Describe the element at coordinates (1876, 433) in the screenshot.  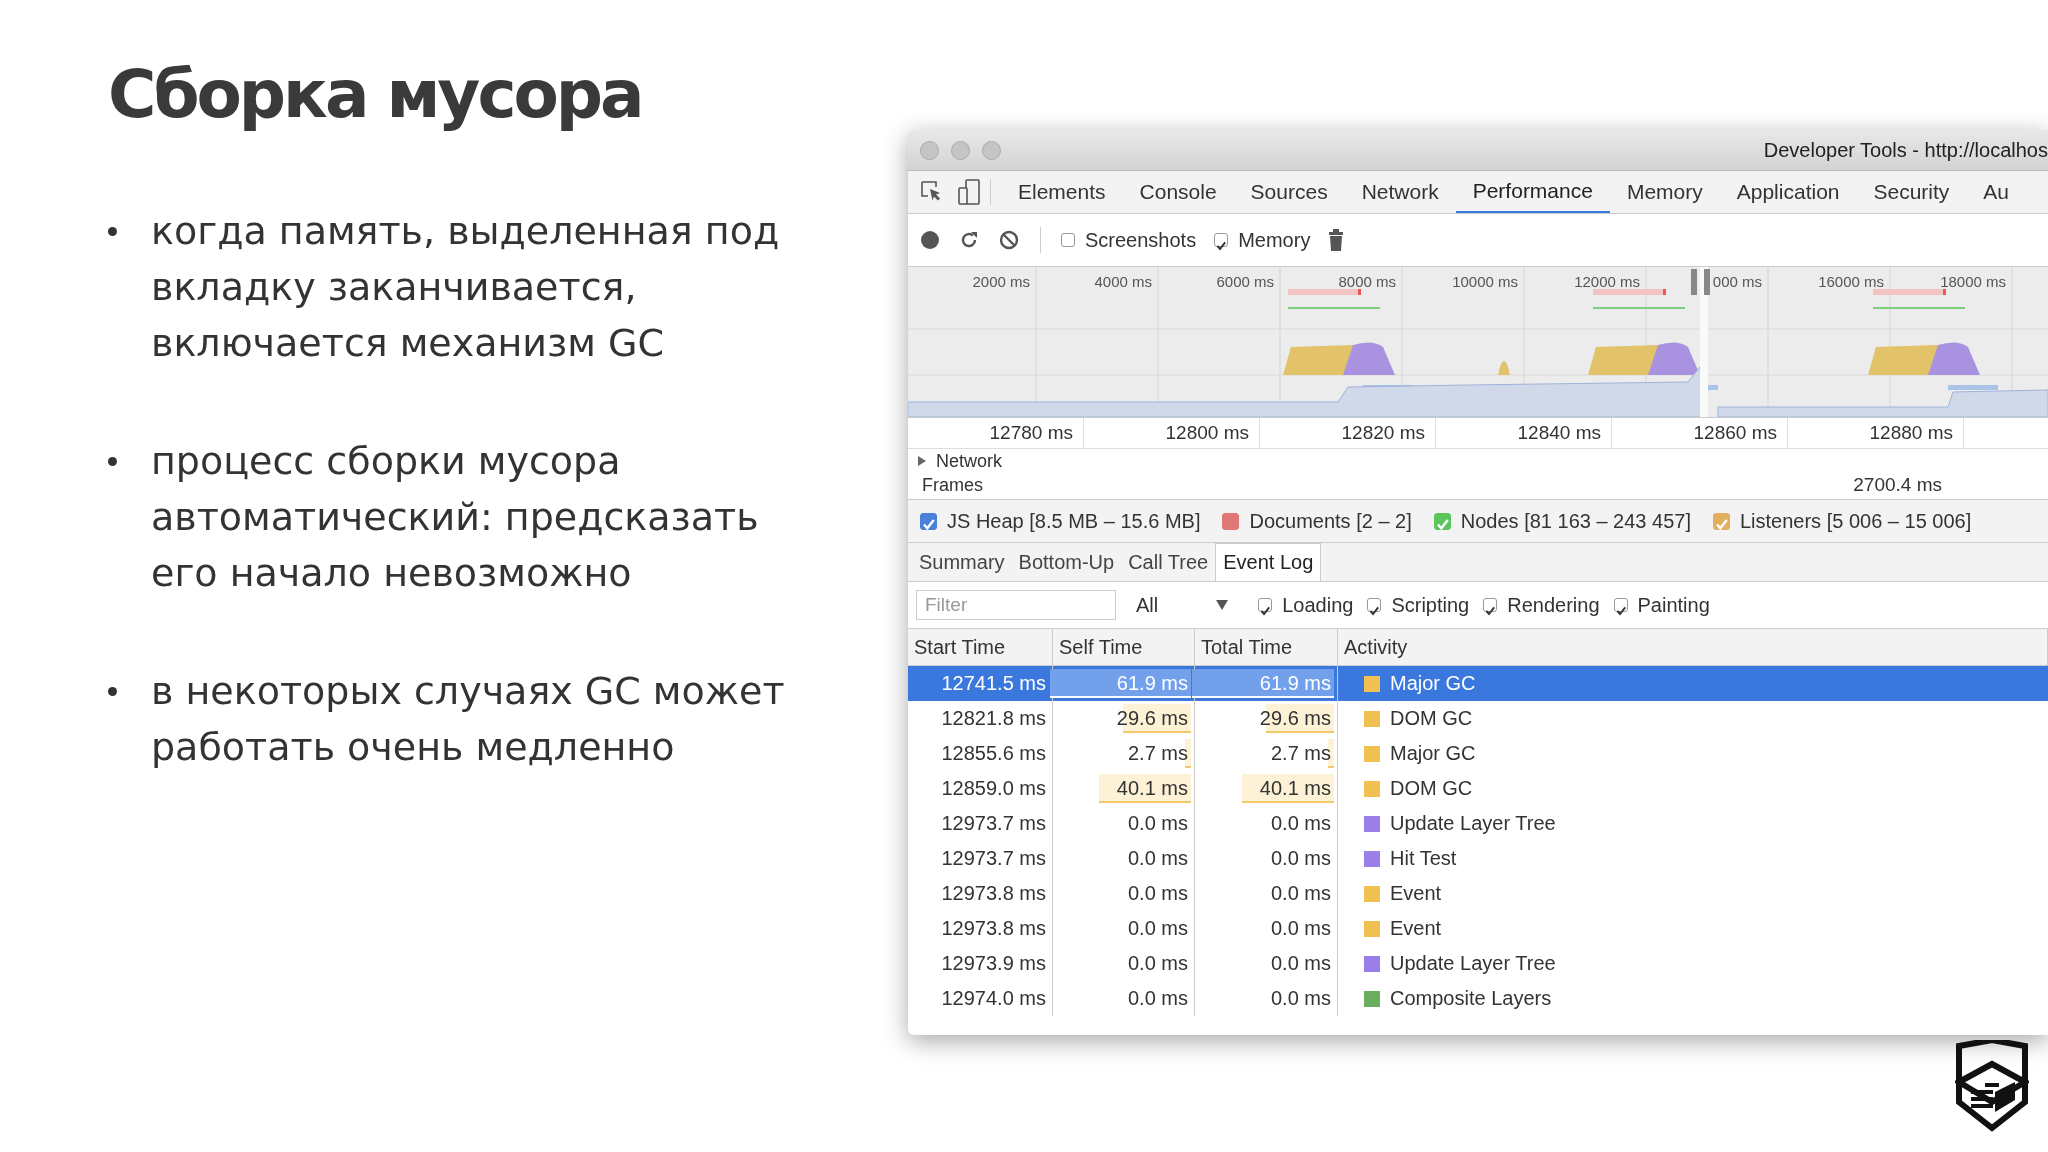
I see `time-tick-label: 12880 ms` at that location.